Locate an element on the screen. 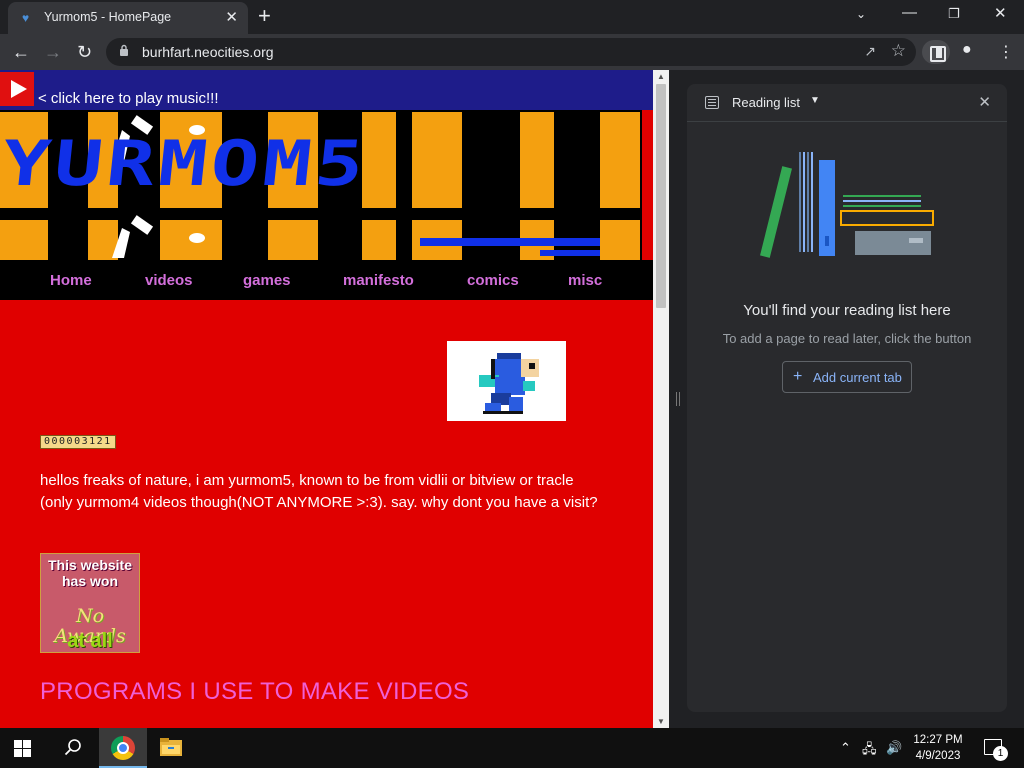 This screenshot has height=768, width=1024. menu-kebab-icon: ⋮ is located at coordinates (1006, 52).